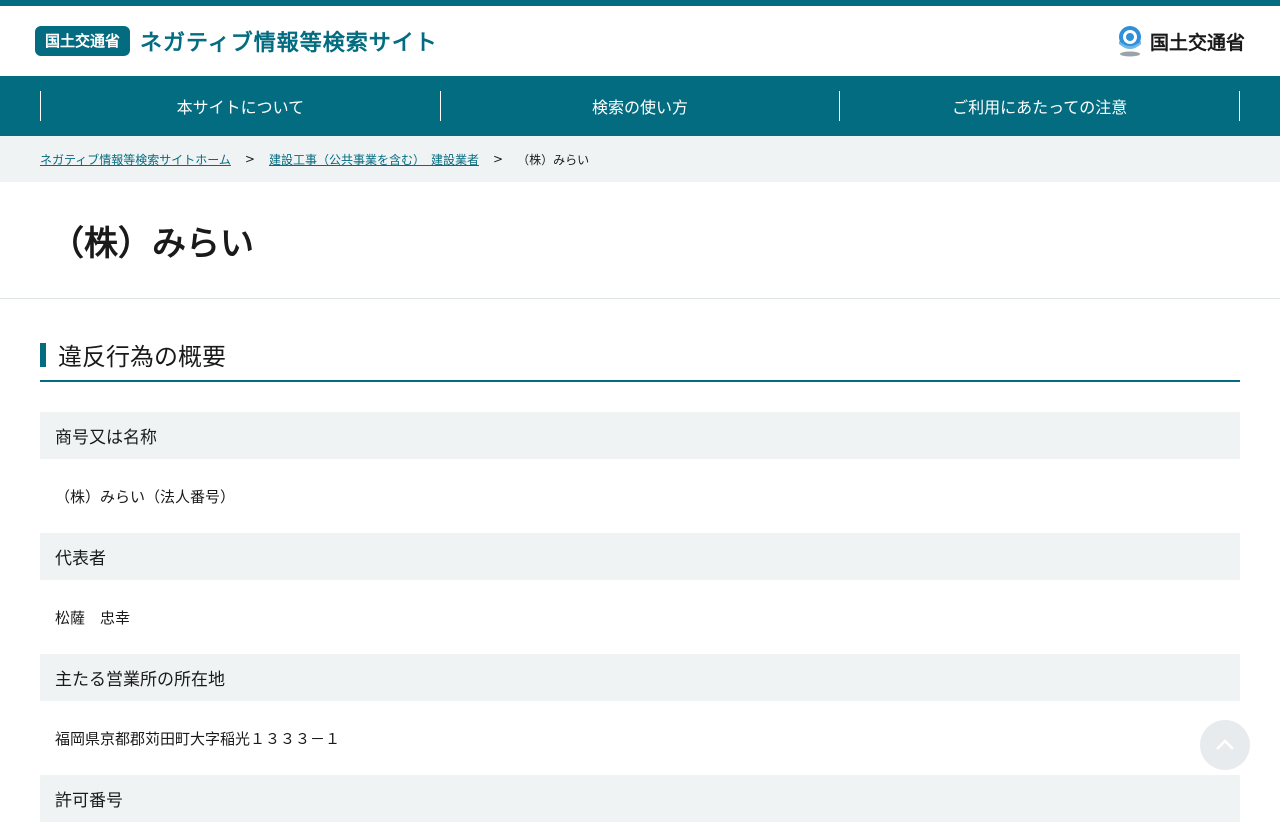 The height and width of the screenshot is (822, 1280). Describe the element at coordinates (1129, 41) in the screenshot. I see `mlit-emblem-icon` at that location.